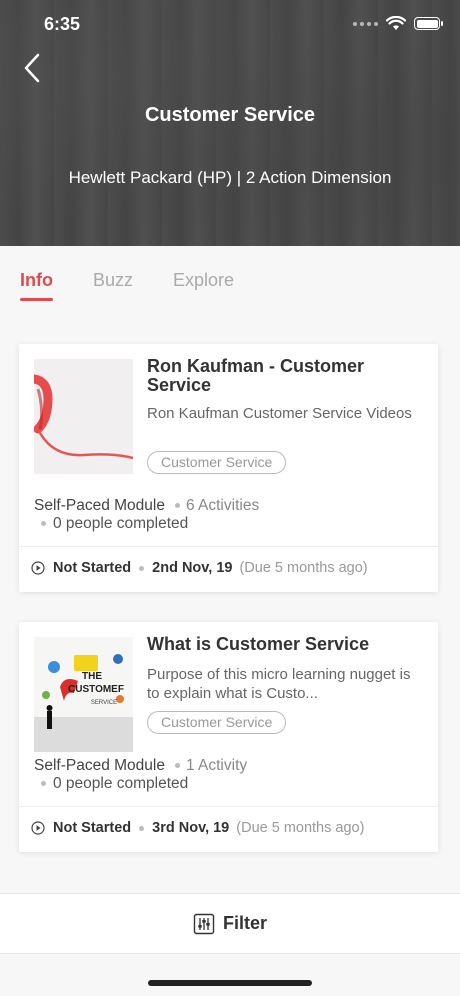  What do you see at coordinates (36, 285) in the screenshot?
I see `tab-info: Info` at bounding box center [36, 285].